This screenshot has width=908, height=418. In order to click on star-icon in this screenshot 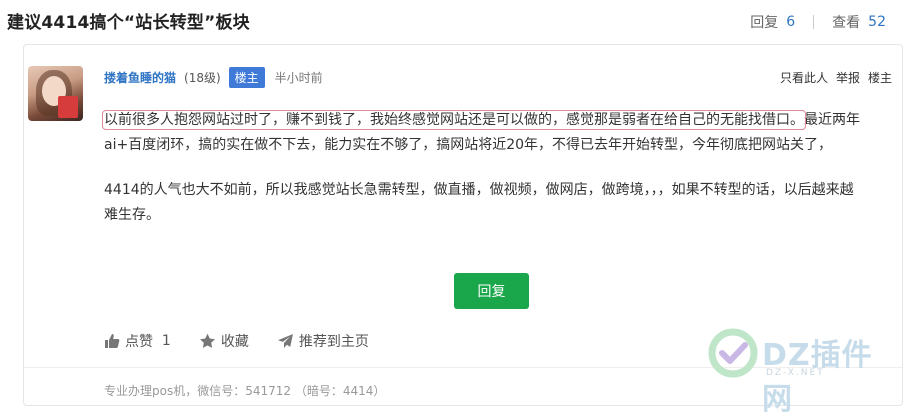, I will do `click(207, 340)`.